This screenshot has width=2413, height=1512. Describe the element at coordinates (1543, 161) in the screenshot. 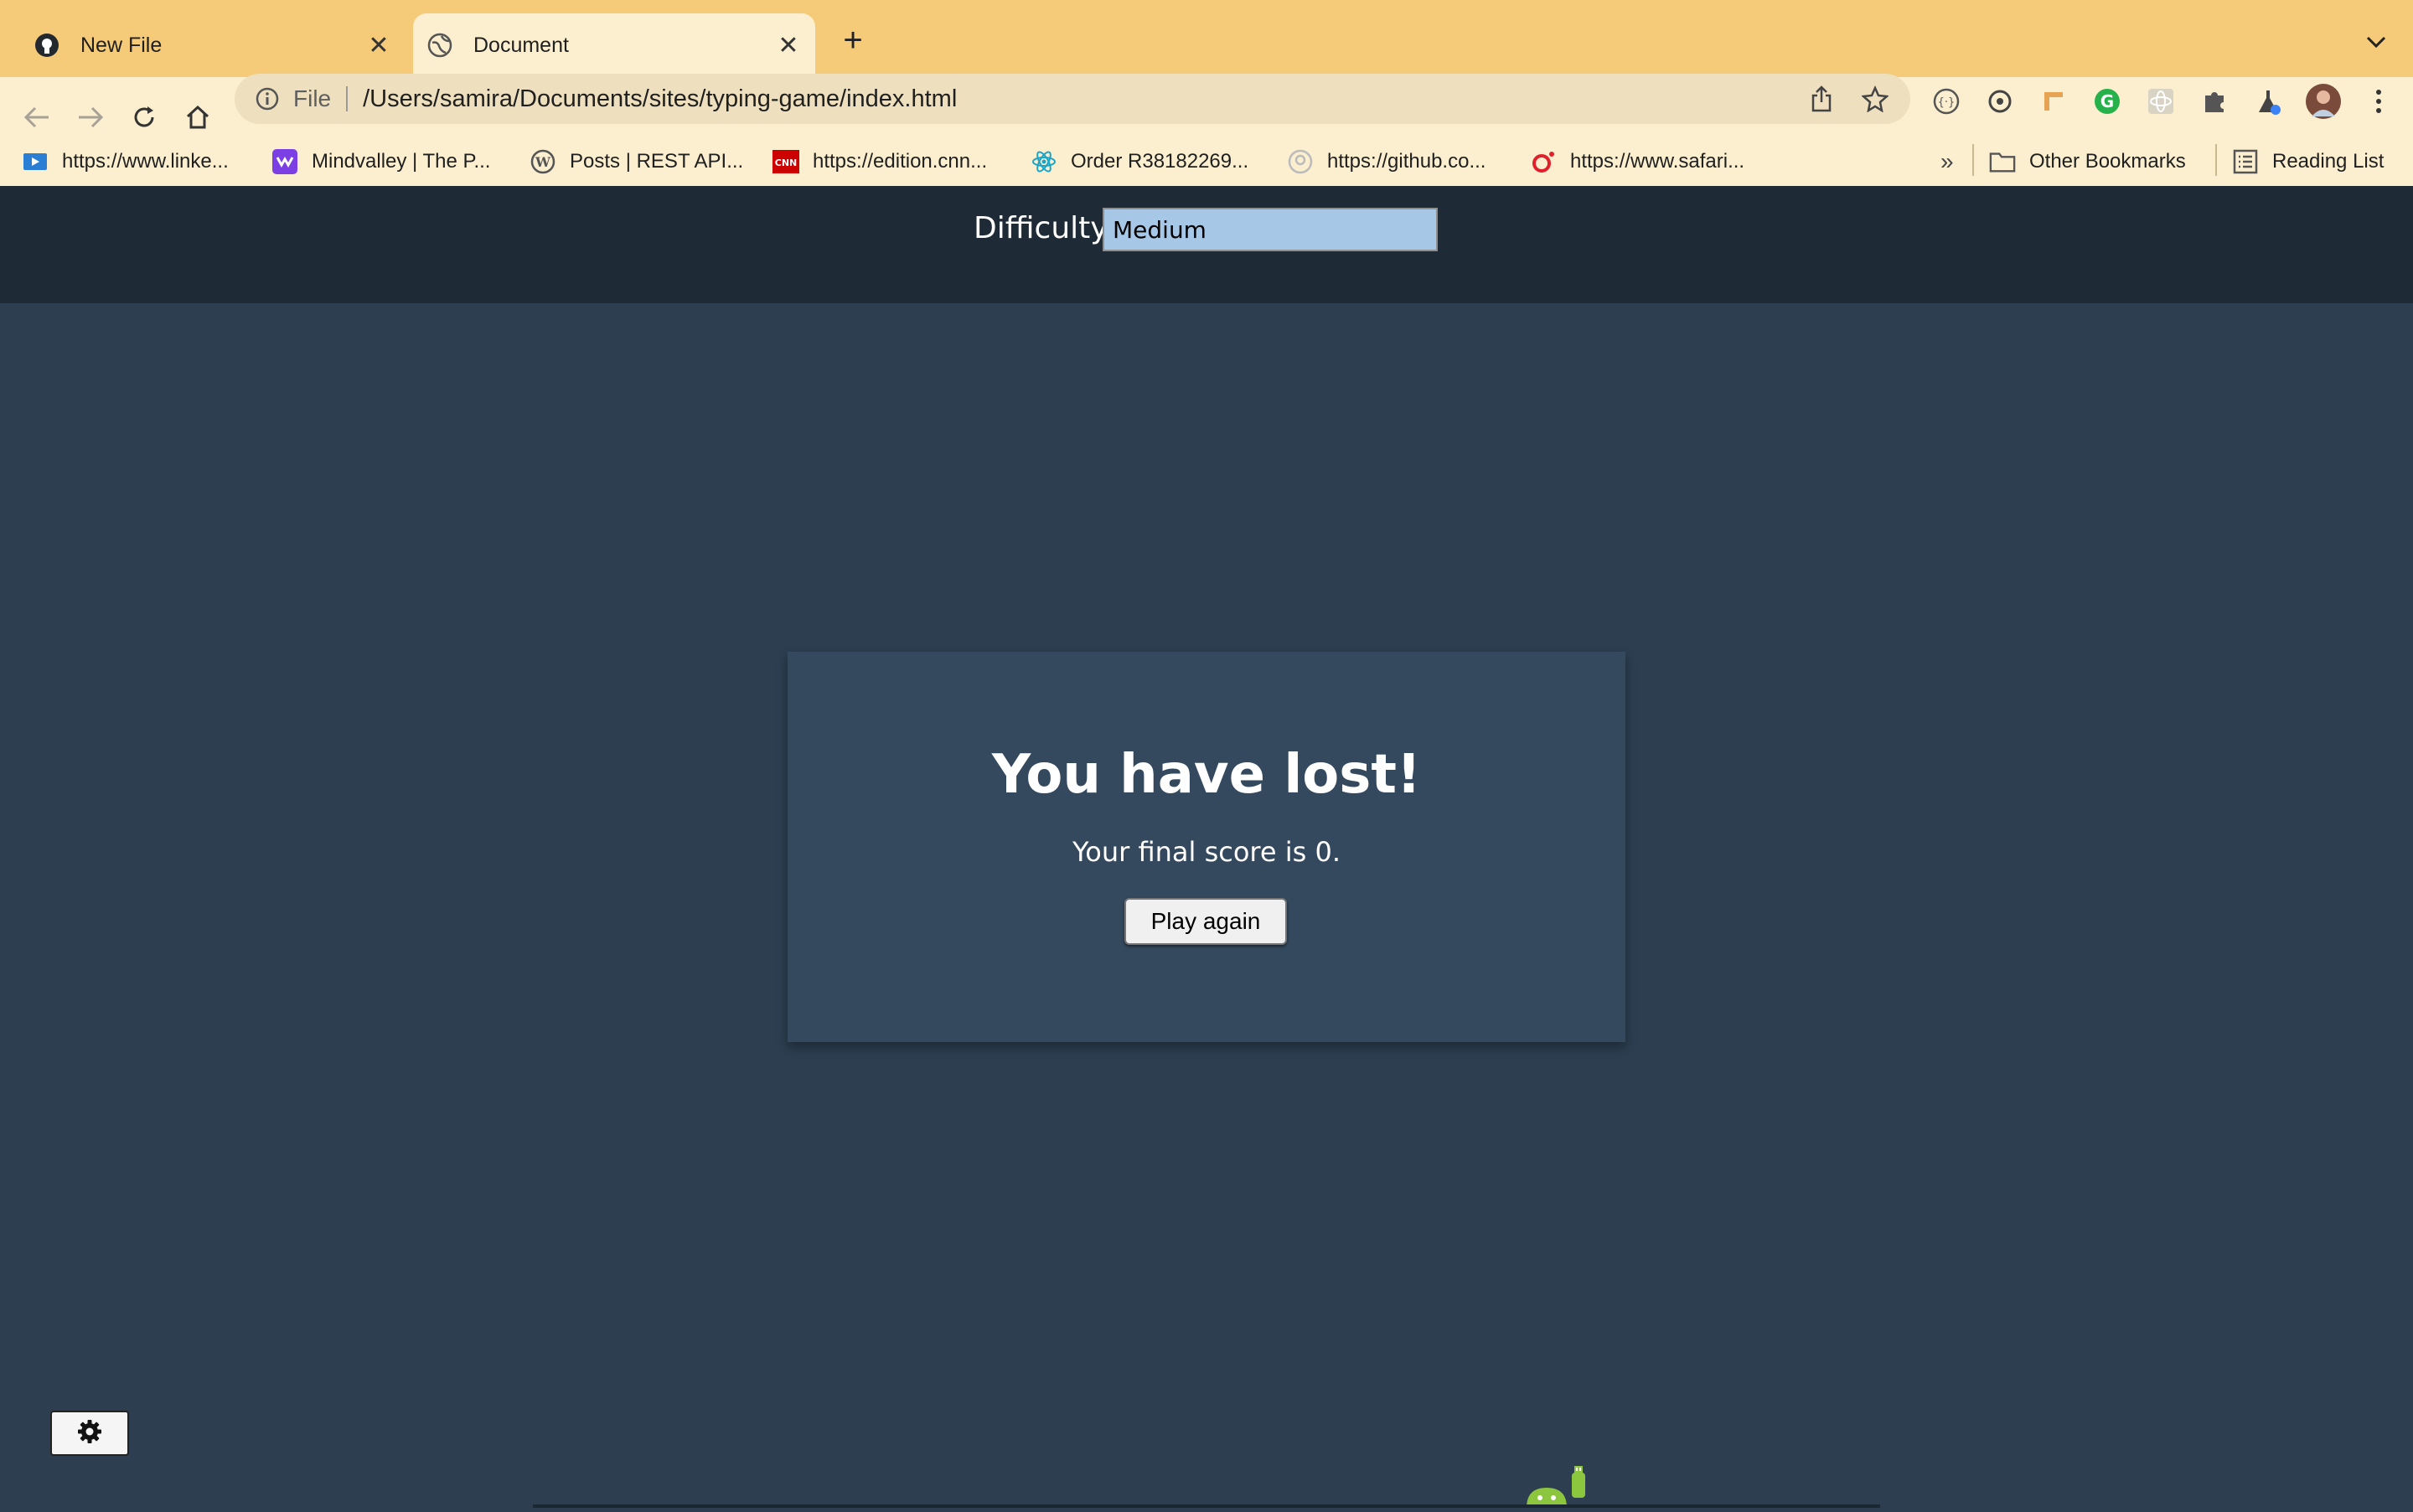

I see `safari-icon` at that location.